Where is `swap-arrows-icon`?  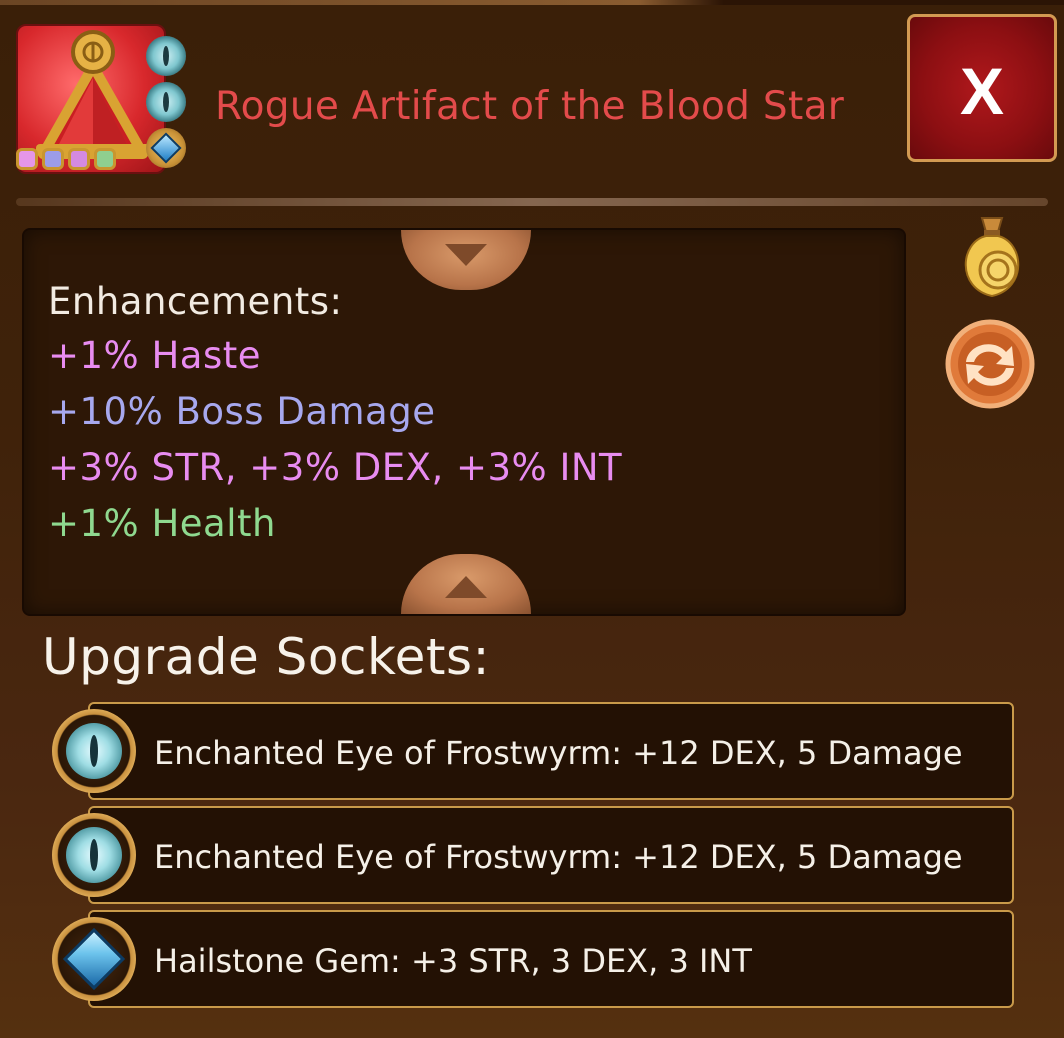
swap-arrows-icon is located at coordinates (990, 364).